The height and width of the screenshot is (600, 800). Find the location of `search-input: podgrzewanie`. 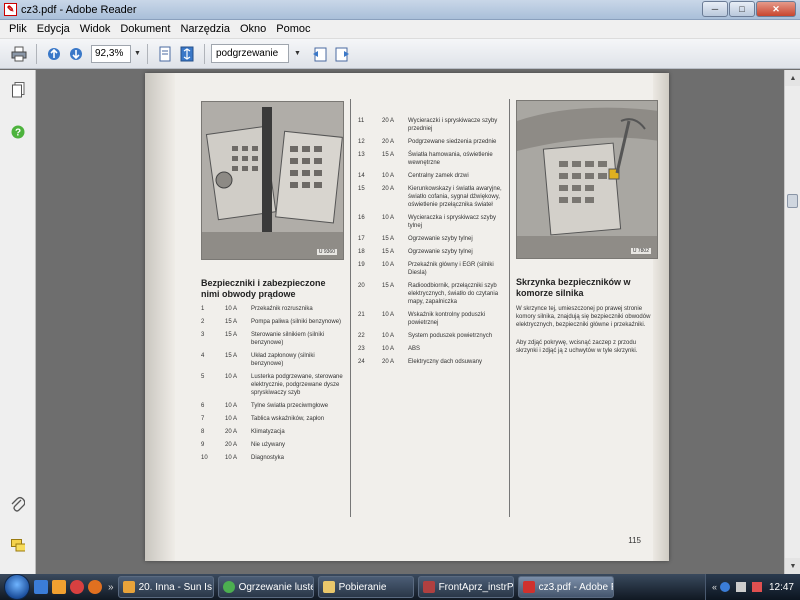

search-input: podgrzewanie is located at coordinates (249, 53).